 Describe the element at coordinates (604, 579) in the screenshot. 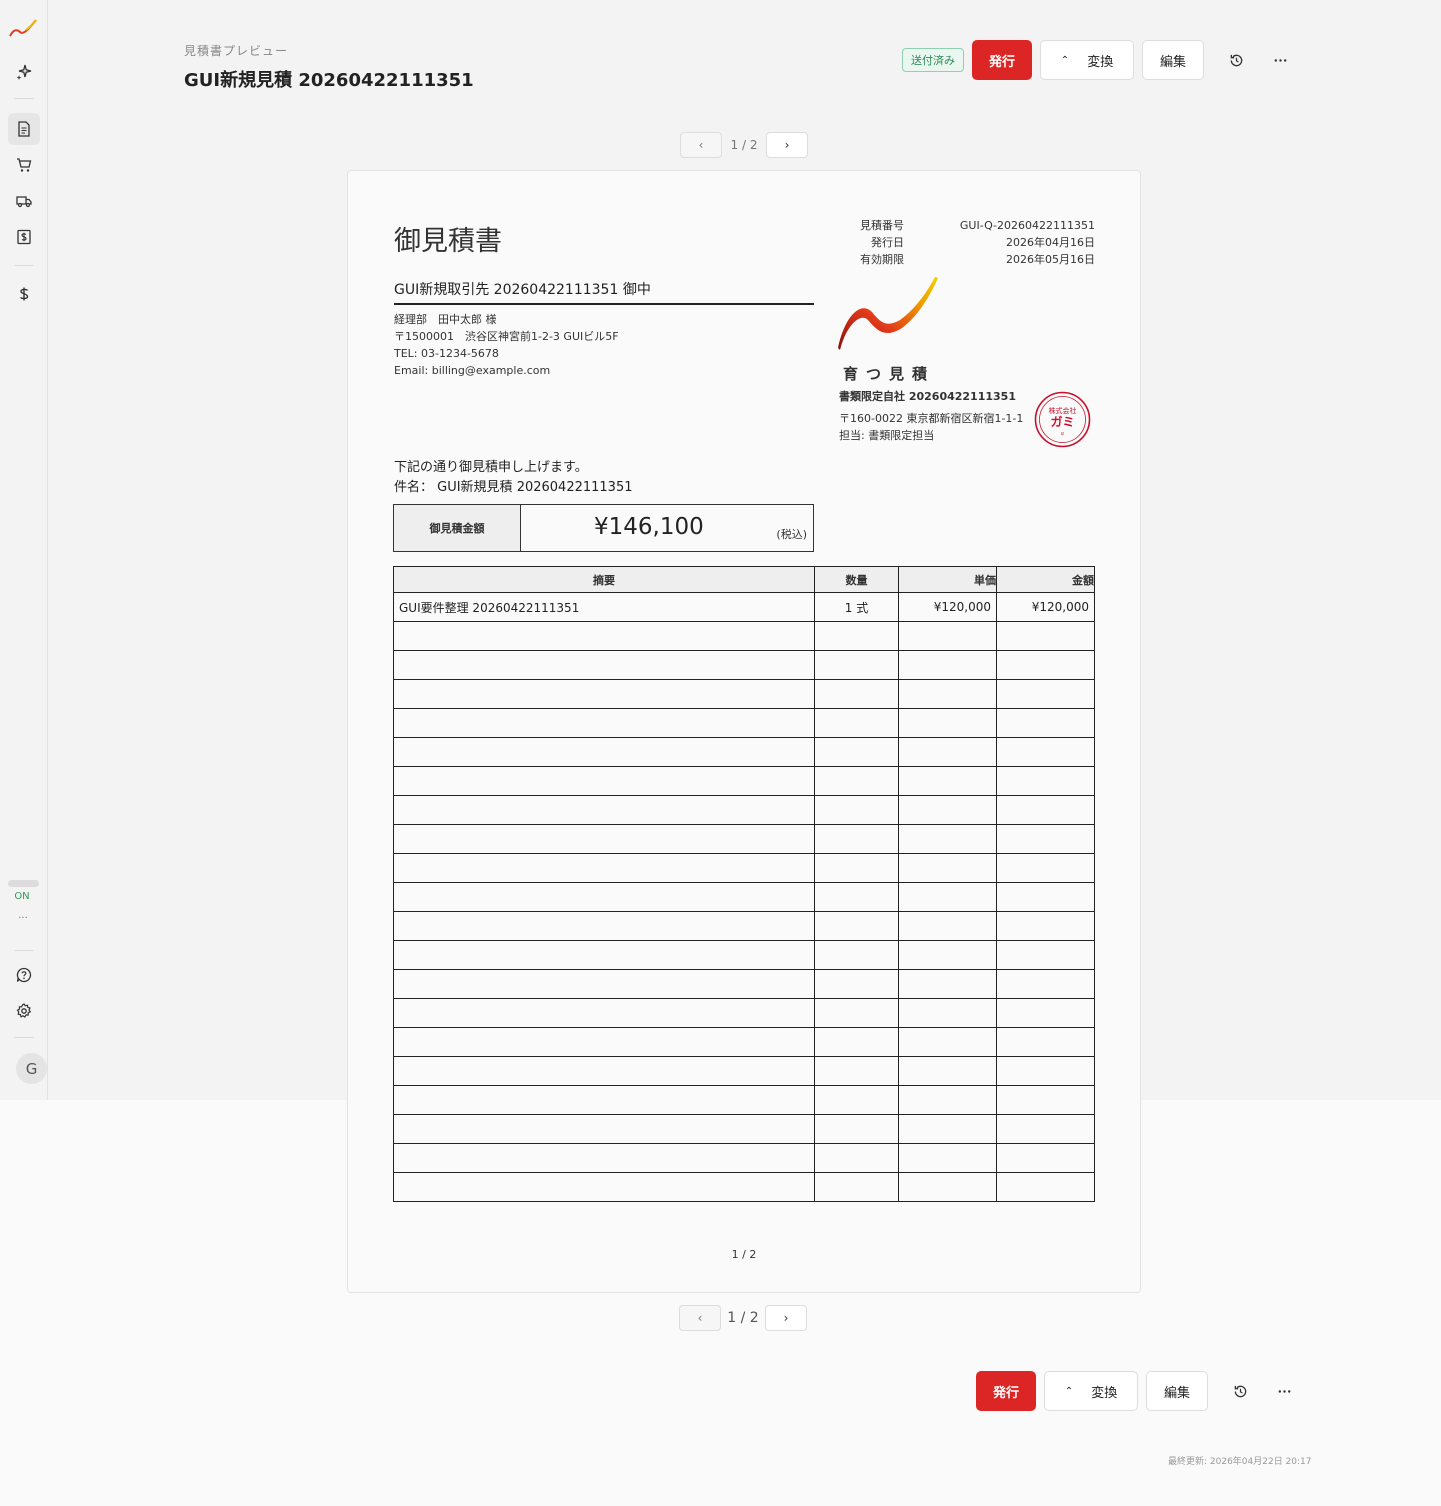

I see `col-description: 摘要` at that location.